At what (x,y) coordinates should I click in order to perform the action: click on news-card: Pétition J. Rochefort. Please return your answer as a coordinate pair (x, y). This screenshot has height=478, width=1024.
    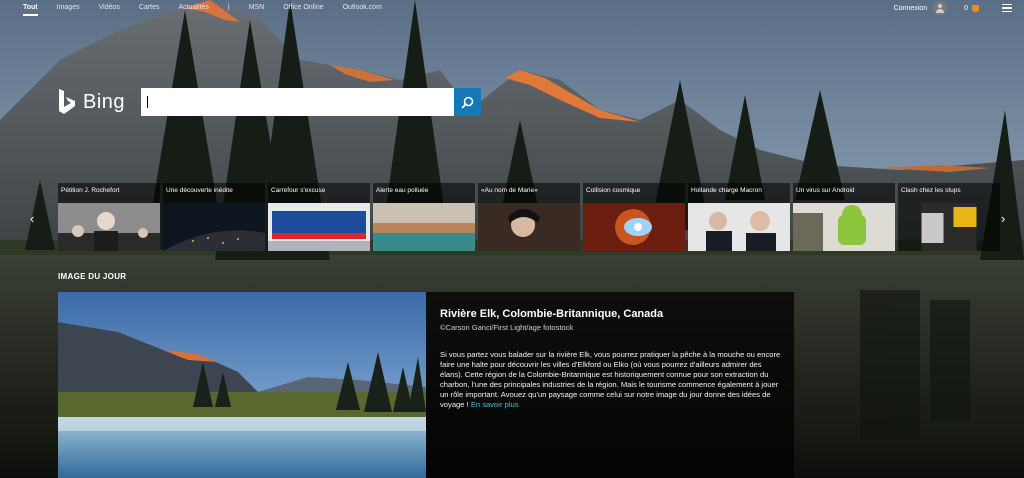
    Looking at the image, I should click on (109, 217).